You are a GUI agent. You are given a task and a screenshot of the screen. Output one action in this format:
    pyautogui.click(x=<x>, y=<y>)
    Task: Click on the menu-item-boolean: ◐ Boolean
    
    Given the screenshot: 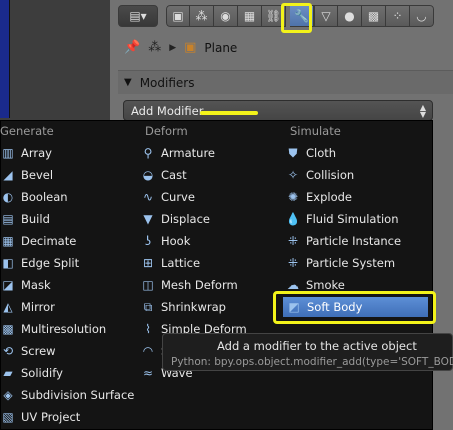 What is the action you would take?
    pyautogui.click(x=34, y=197)
    